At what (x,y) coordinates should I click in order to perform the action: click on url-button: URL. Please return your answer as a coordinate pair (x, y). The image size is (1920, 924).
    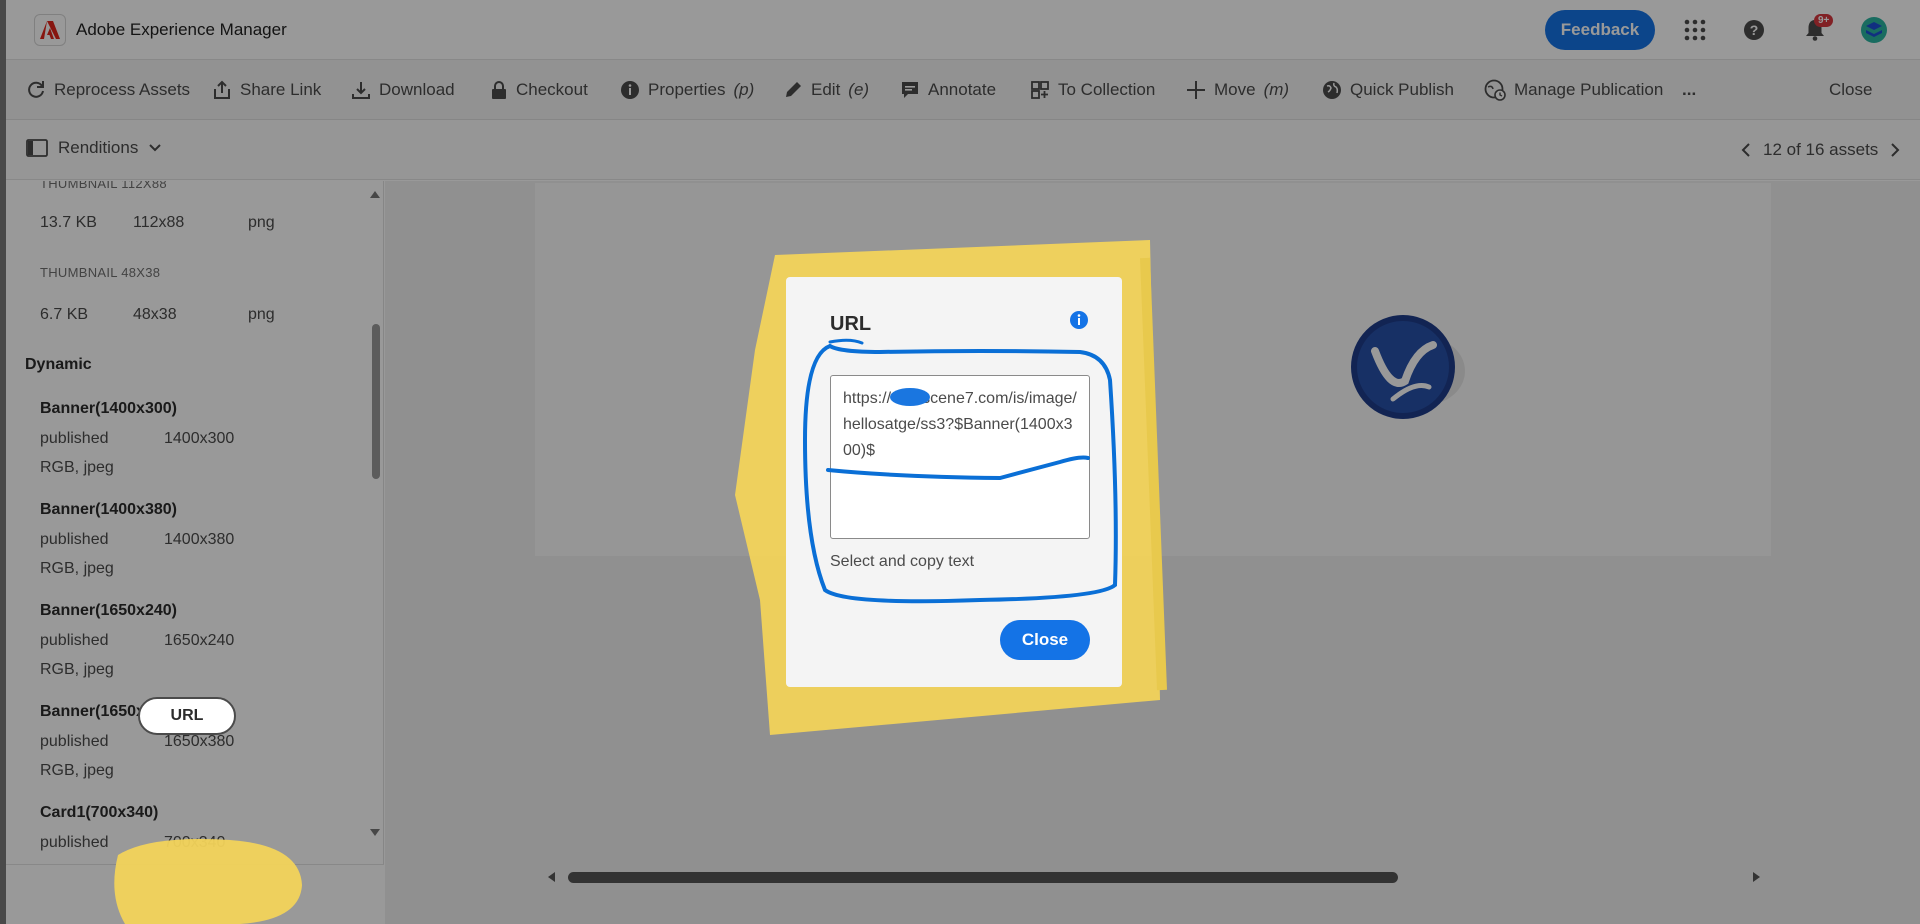
    Looking at the image, I should click on (187, 716).